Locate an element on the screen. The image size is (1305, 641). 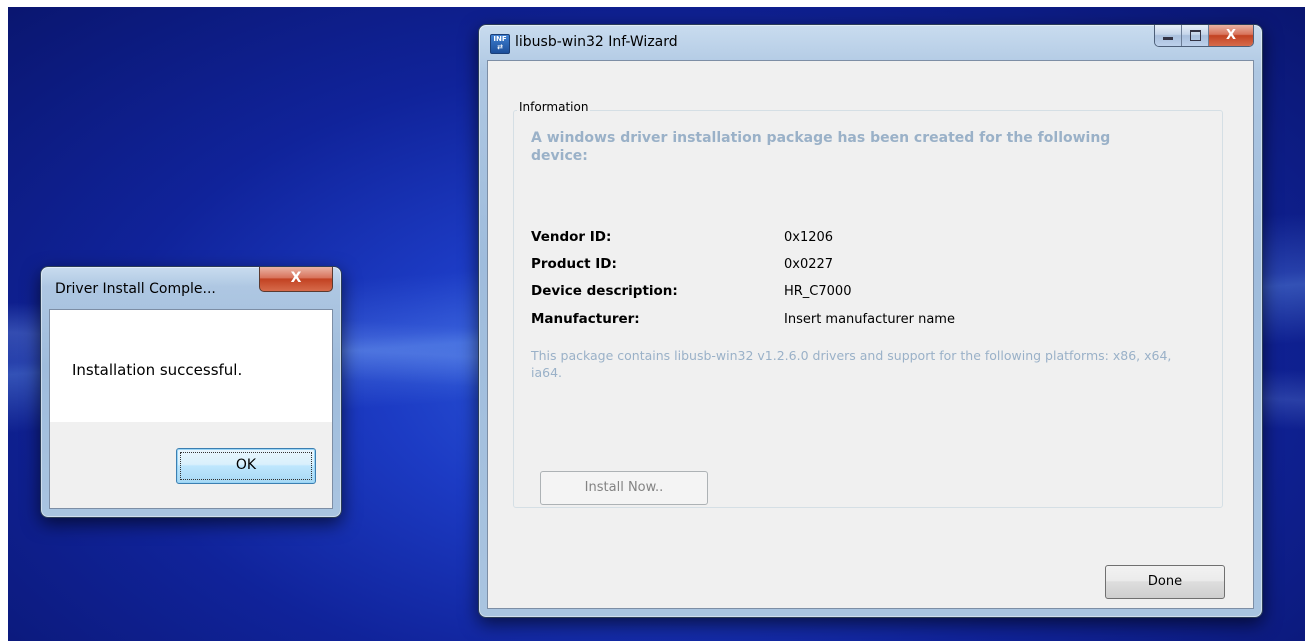
close-button: X is located at coordinates (1230, 35).